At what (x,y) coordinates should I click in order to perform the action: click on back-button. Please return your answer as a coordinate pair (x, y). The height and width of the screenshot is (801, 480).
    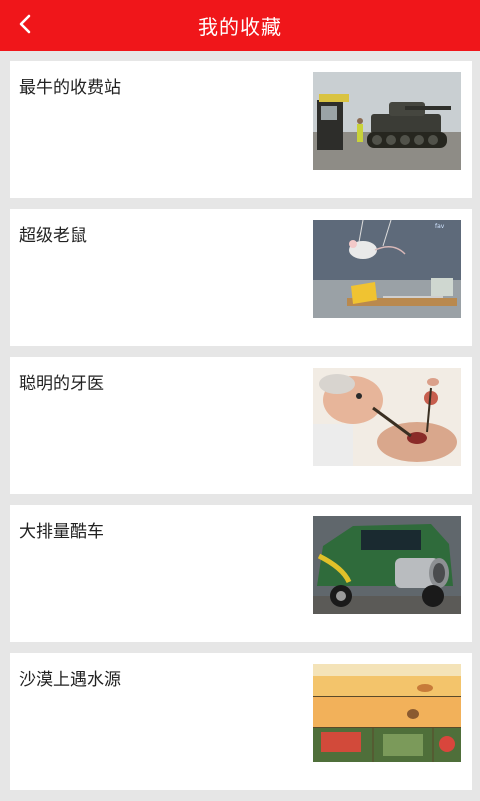
    Looking at the image, I should click on (25, 24).